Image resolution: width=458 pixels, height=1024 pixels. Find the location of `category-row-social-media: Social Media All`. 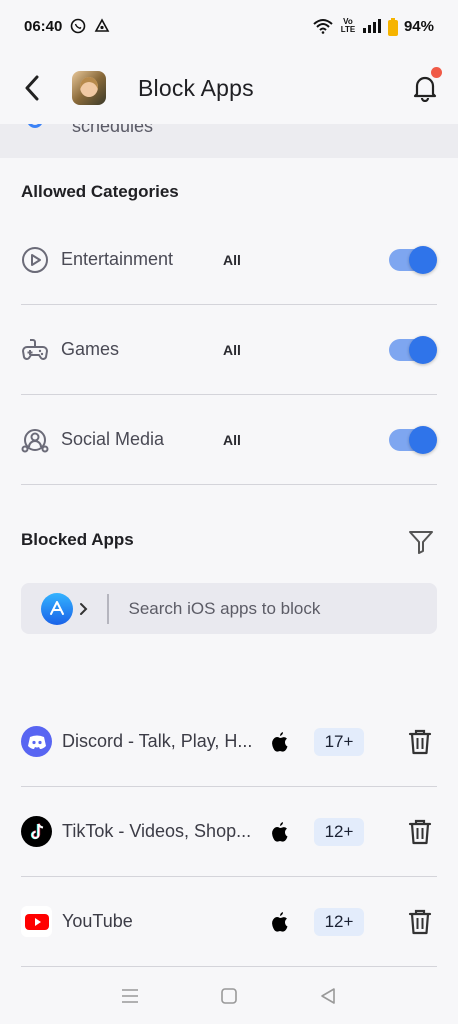

category-row-social-media: Social Media All is located at coordinates (229, 440).